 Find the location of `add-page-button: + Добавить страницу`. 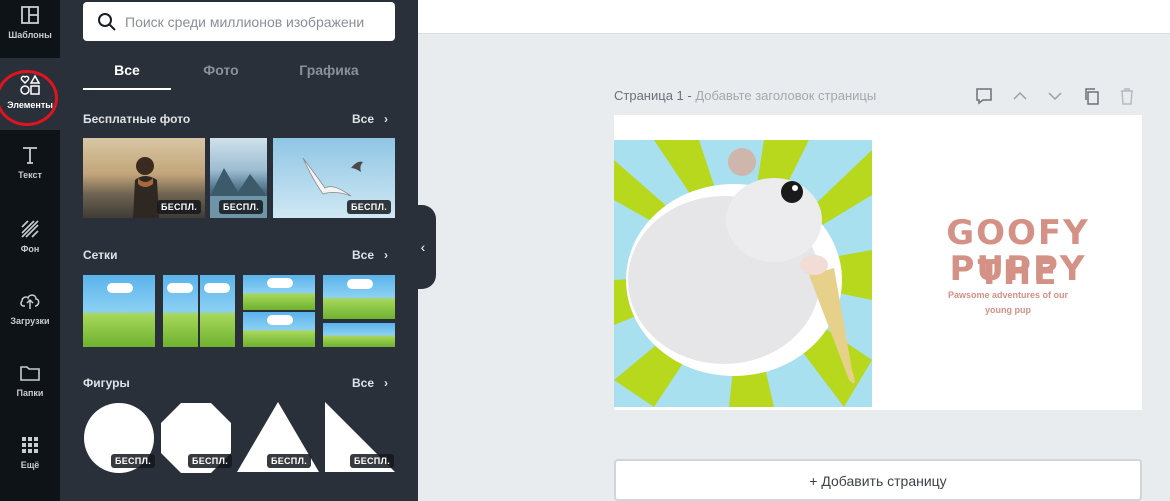

add-page-button: + Добавить страницу is located at coordinates (878, 480).